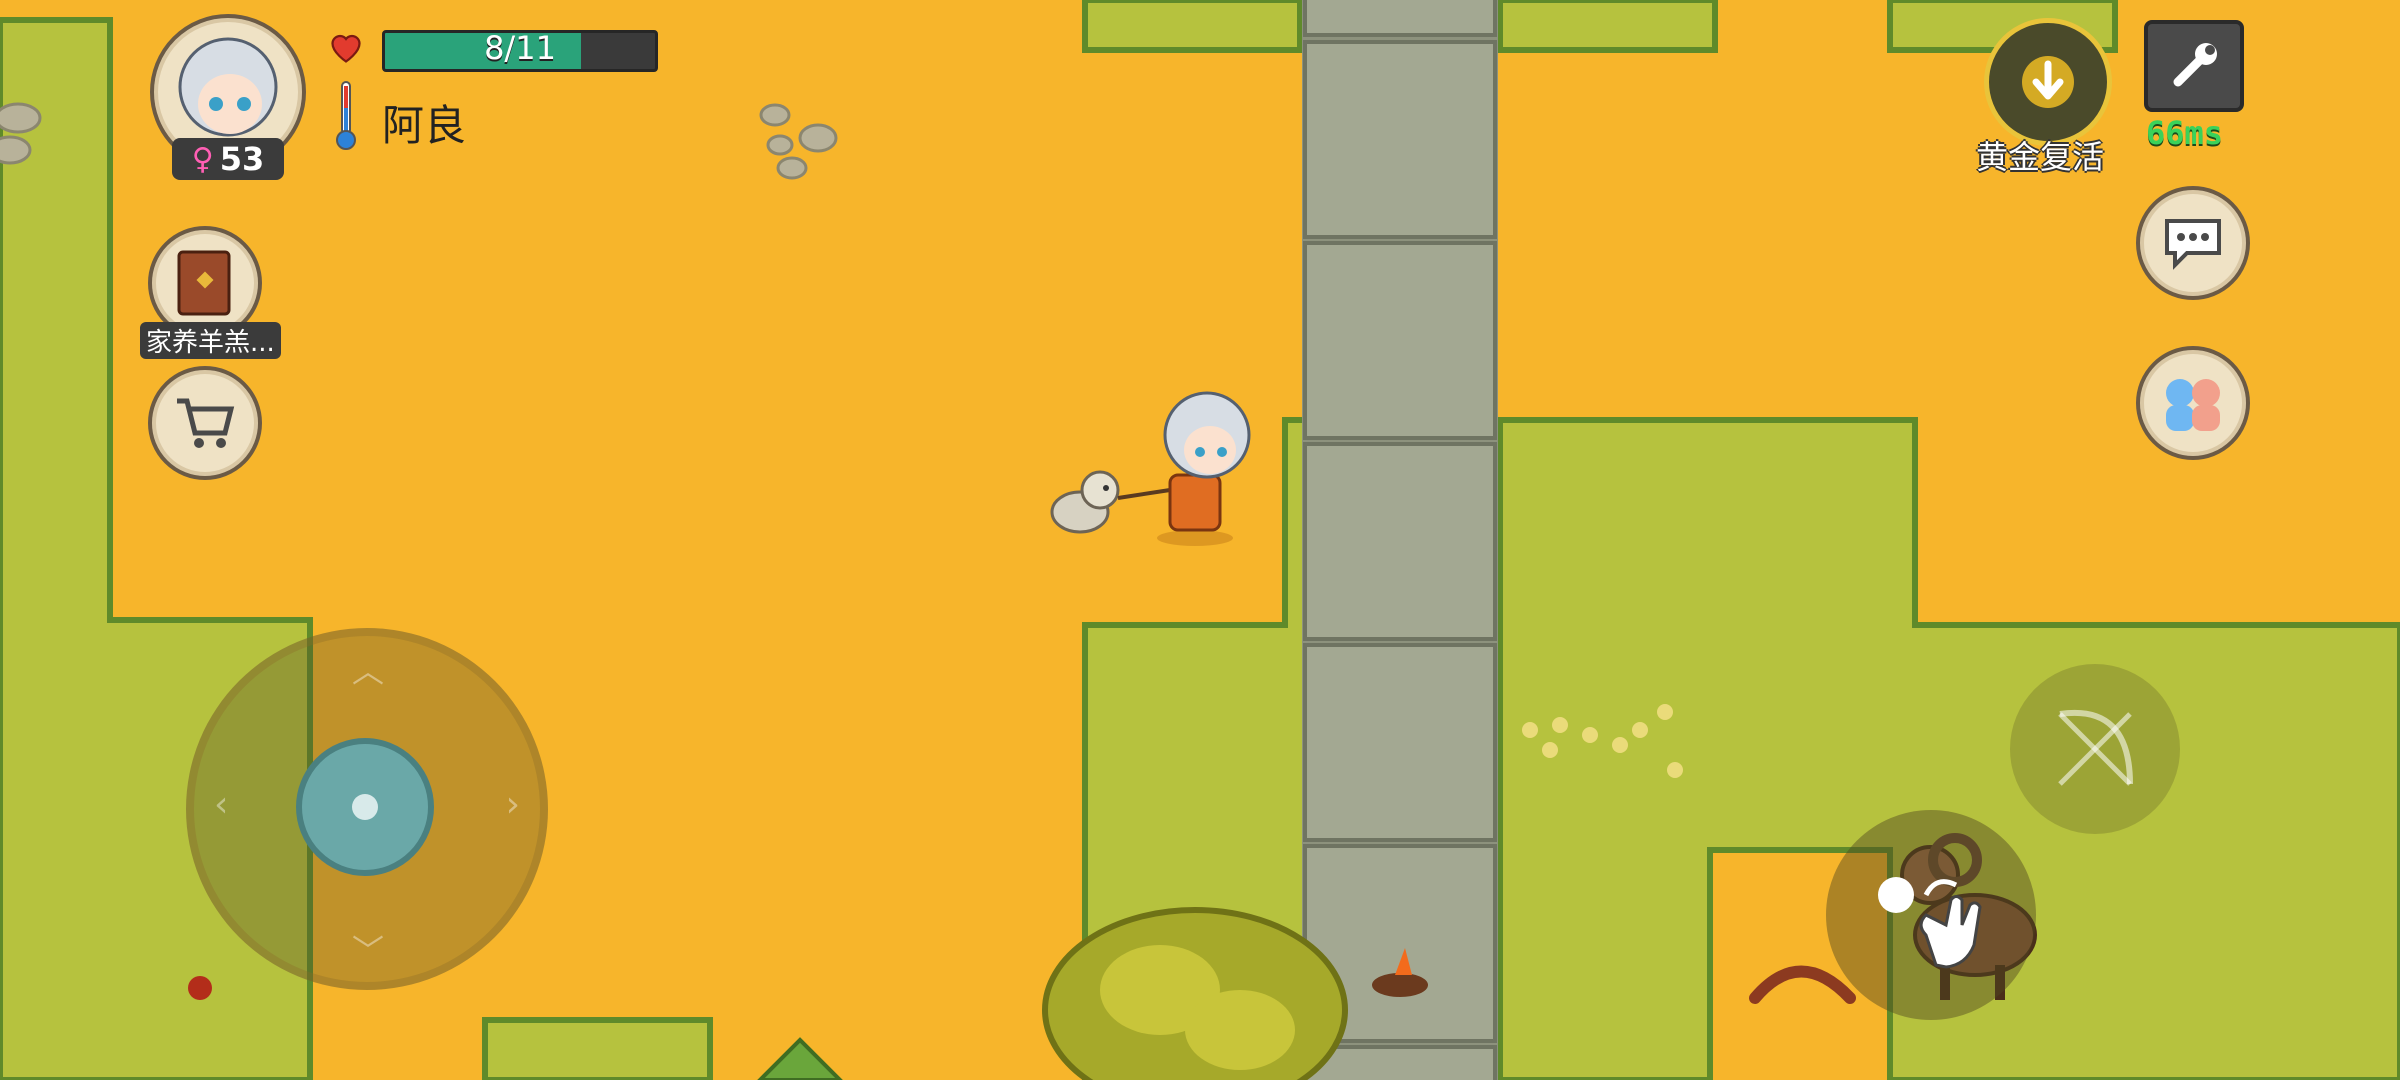 Image resolution: width=2400 pixels, height=1080 pixels. Describe the element at coordinates (1400, 540) in the screenshot. I see `stone-path` at that location.